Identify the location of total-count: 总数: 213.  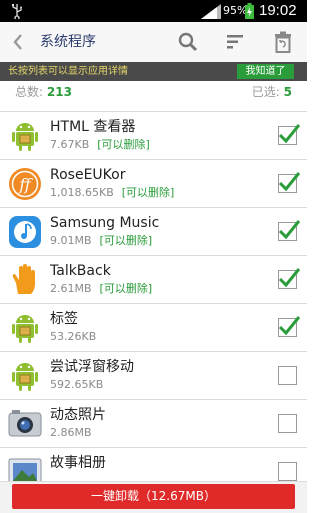
(43, 92).